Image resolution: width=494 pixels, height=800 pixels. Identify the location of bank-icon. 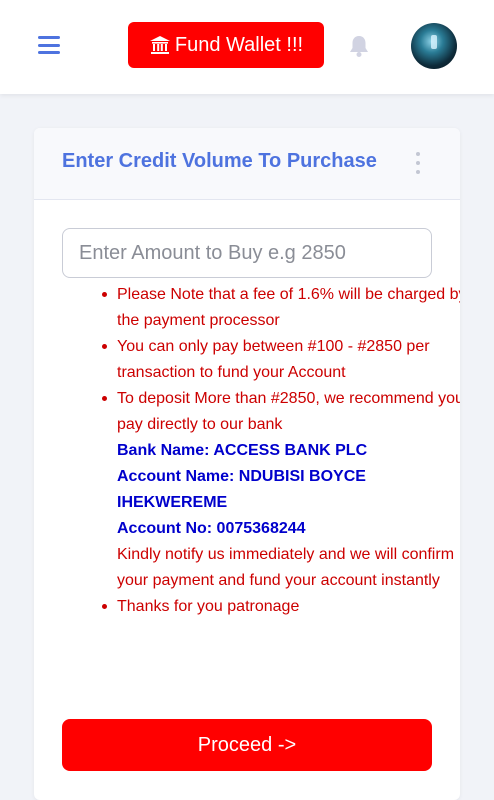
(160, 45).